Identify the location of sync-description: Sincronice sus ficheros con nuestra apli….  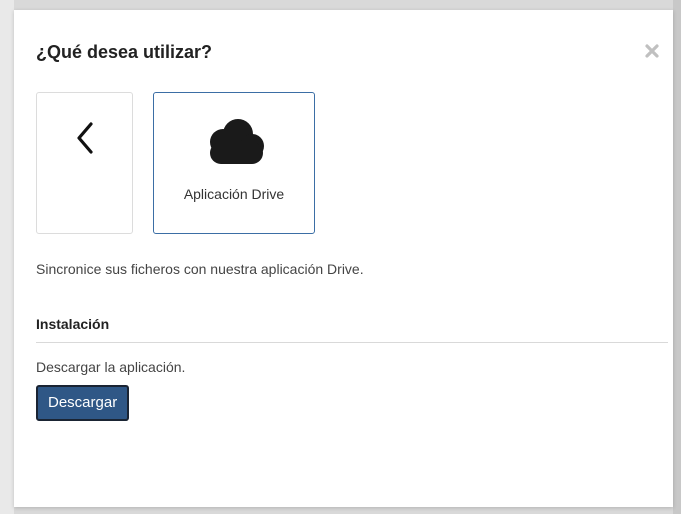
(200, 269).